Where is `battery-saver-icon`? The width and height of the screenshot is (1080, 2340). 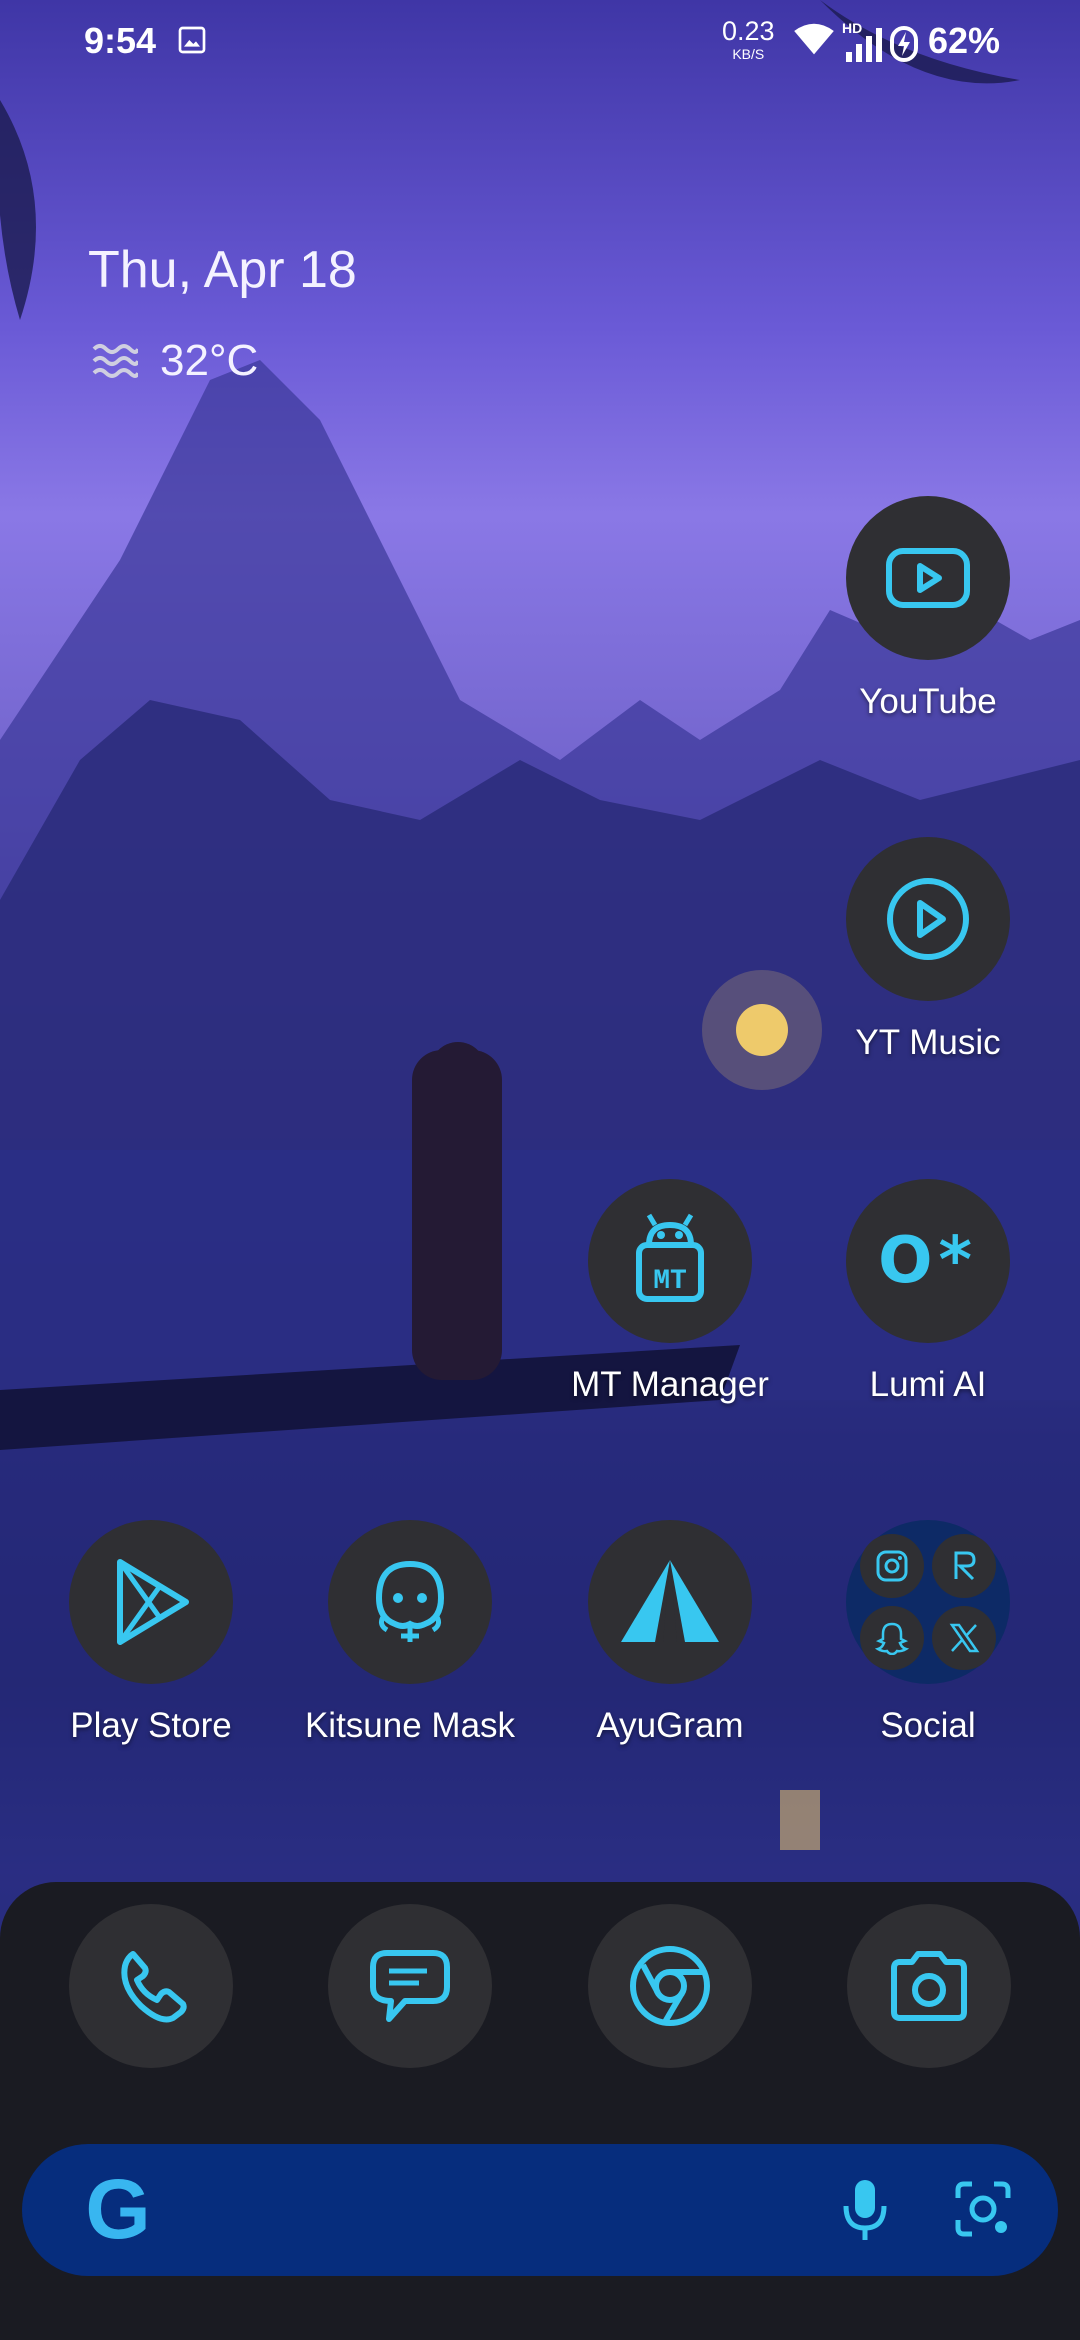 battery-saver-icon is located at coordinates (904, 44).